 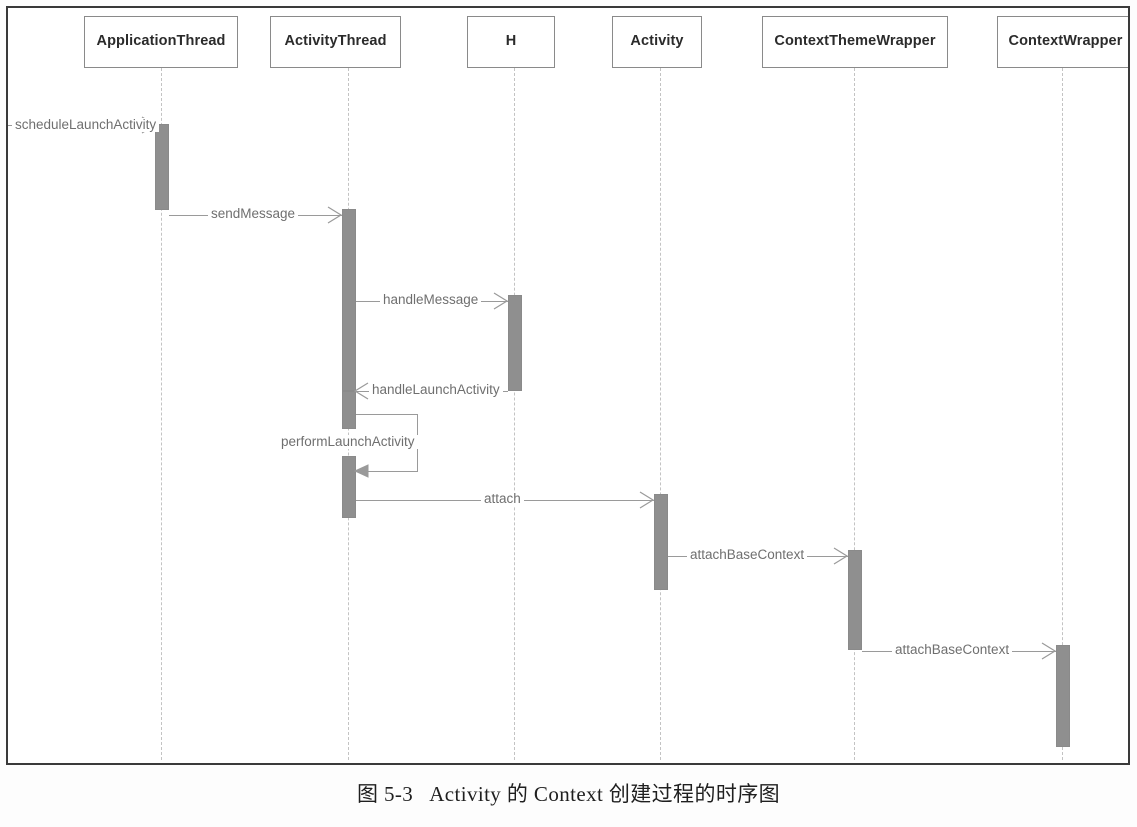 I want to click on arrow-head-handle-message, so click(x=501, y=301).